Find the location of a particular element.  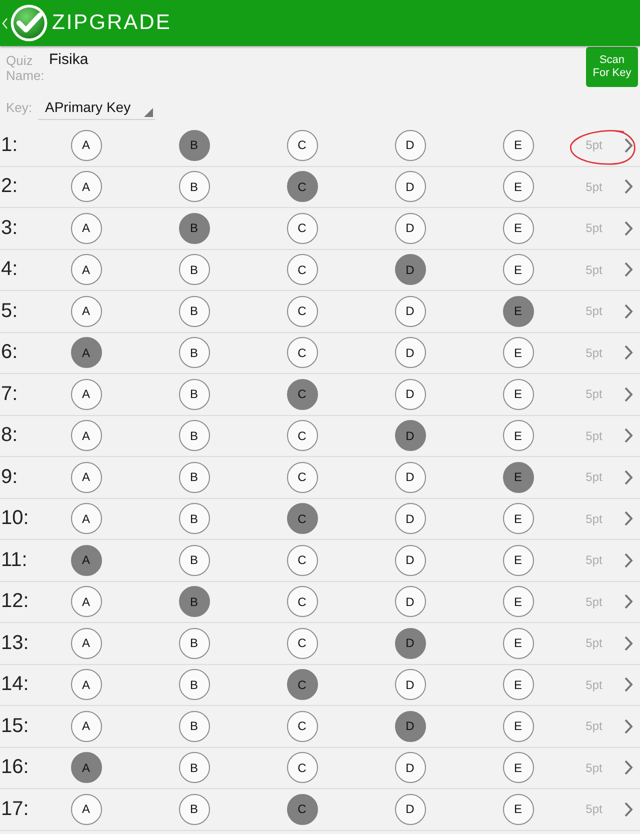

key-dropdown: APrimary Key is located at coordinates (96, 107).